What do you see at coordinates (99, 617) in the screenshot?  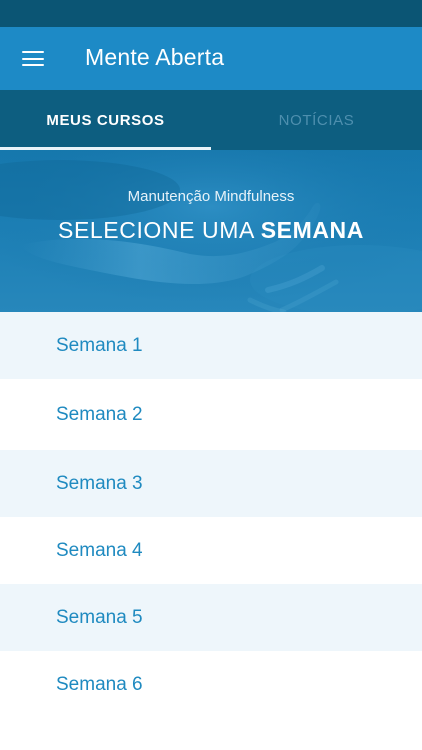 I see `week-label: Semana 5` at bounding box center [99, 617].